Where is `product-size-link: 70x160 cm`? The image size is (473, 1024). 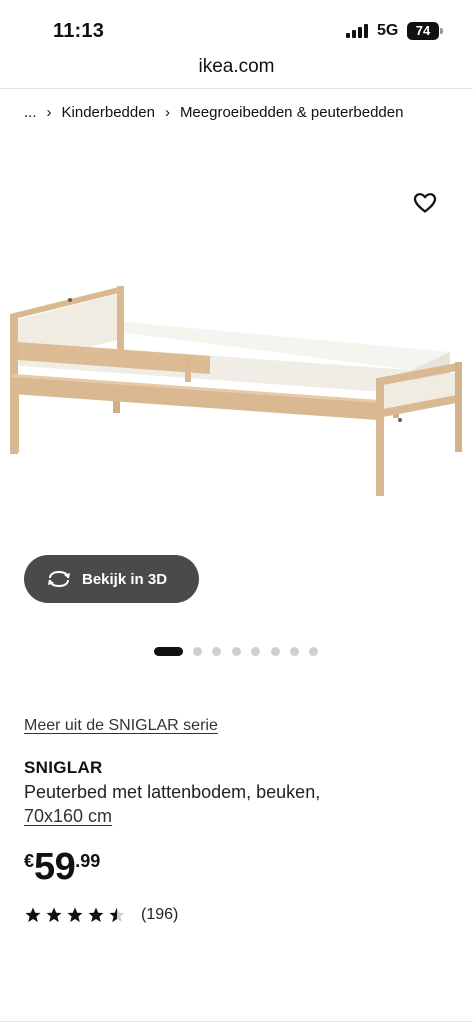 product-size-link: 70x160 cm is located at coordinates (68, 816).